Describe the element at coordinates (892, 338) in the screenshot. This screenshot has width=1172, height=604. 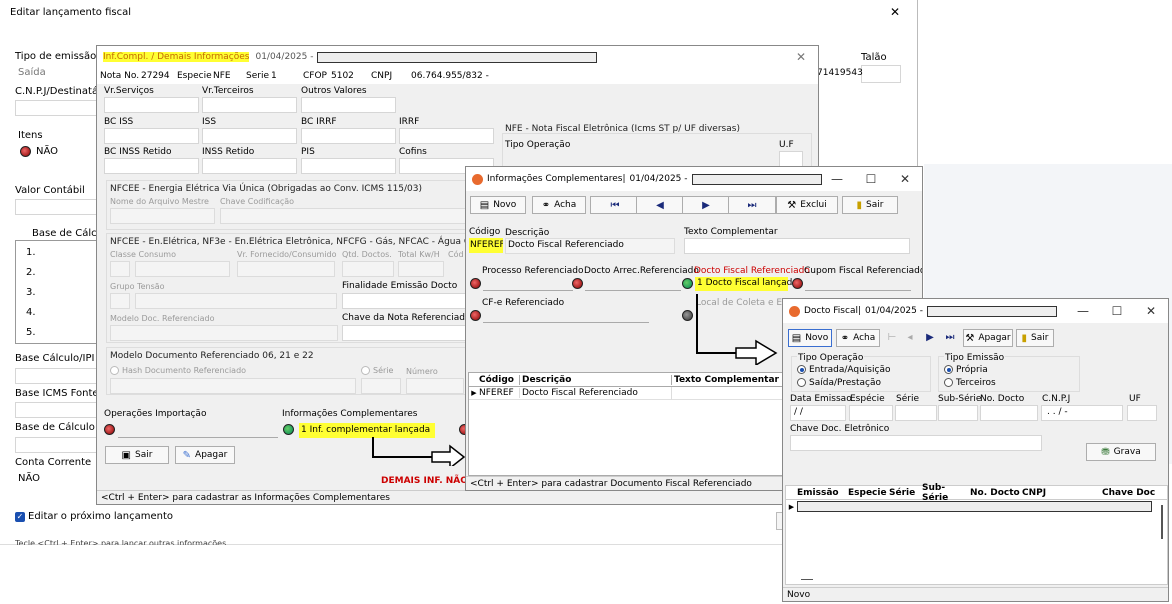
I see `first-record-button: ⊢` at that location.